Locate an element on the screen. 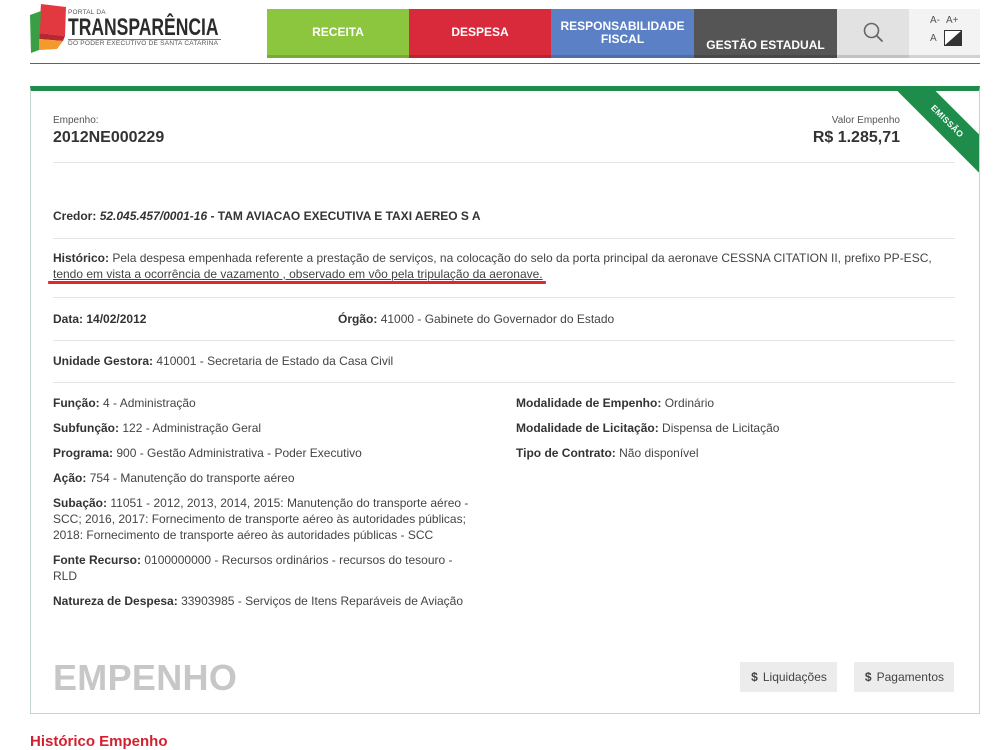 Image resolution: width=1004 pixels, height=750 pixels. liquidacoes-label: Liquidações is located at coordinates (794, 677).